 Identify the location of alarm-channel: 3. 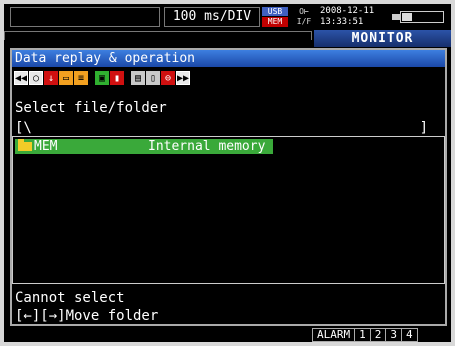
(394, 335).